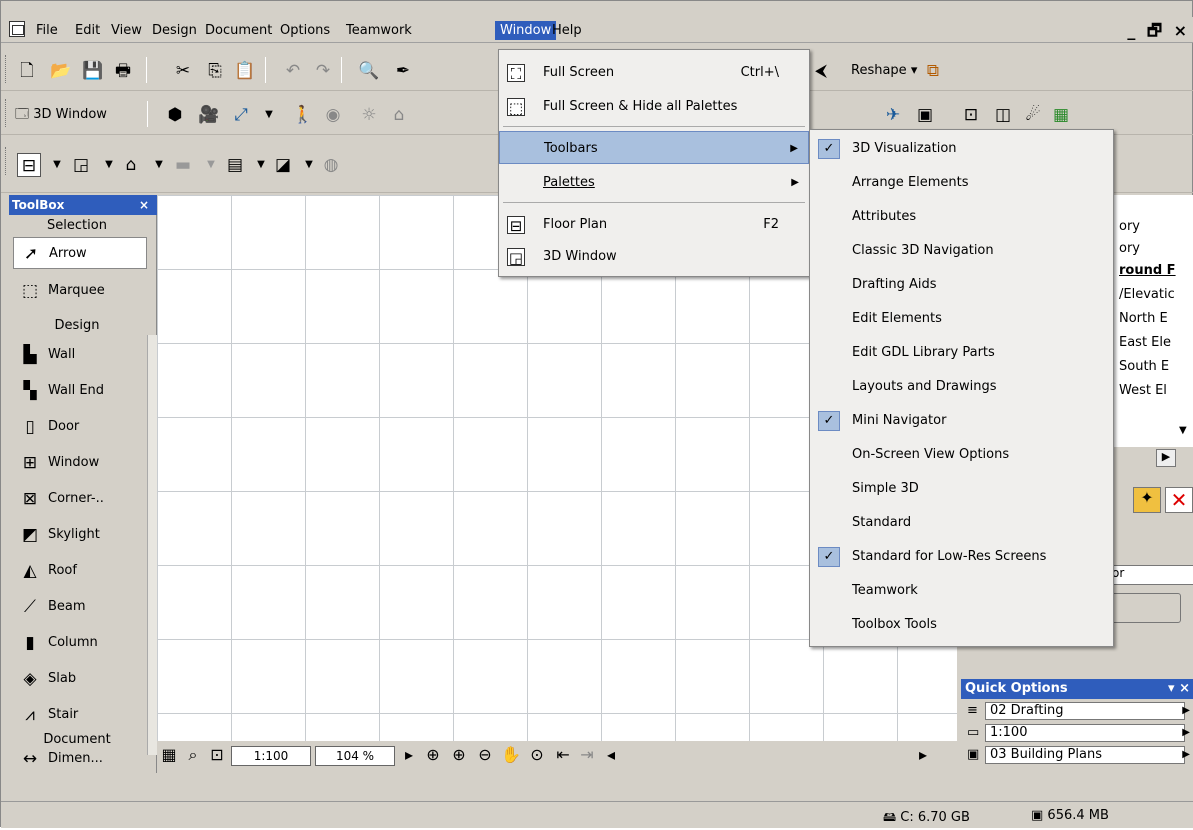  I want to click on tool-corner-window: ⊠ Corner-.., so click(80, 499).